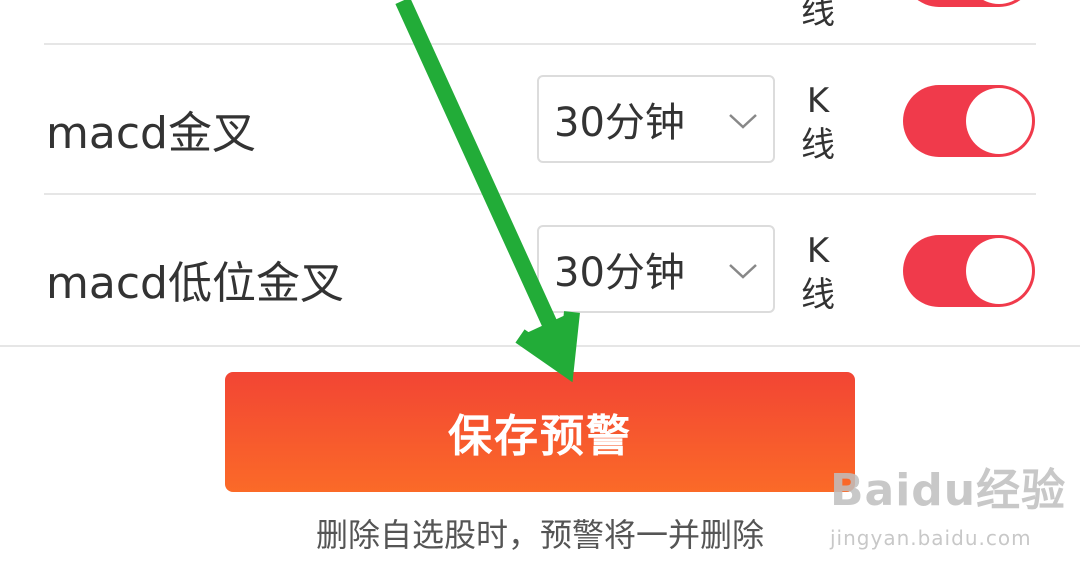 This screenshot has width=1080, height=571. What do you see at coordinates (948, 490) in the screenshot?
I see `watermark-logo: Baidu经验` at bounding box center [948, 490].